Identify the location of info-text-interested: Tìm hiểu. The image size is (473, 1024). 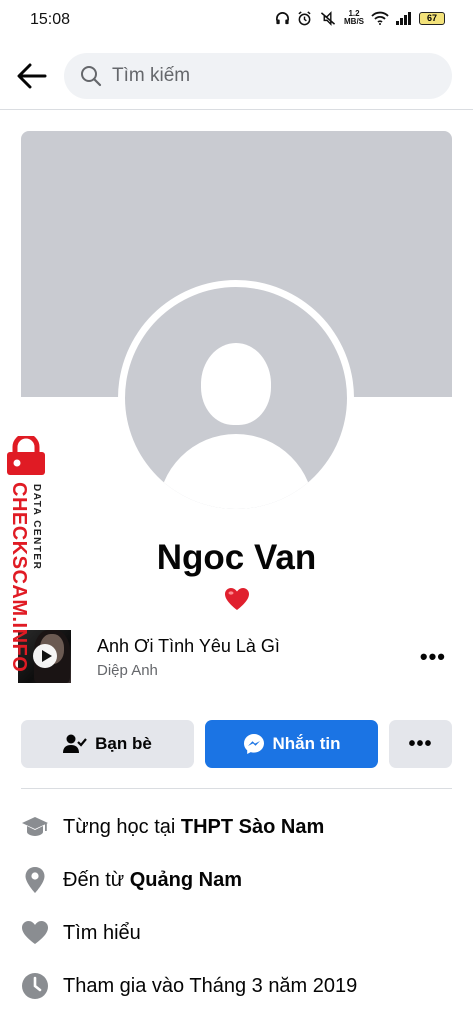
(102, 932).